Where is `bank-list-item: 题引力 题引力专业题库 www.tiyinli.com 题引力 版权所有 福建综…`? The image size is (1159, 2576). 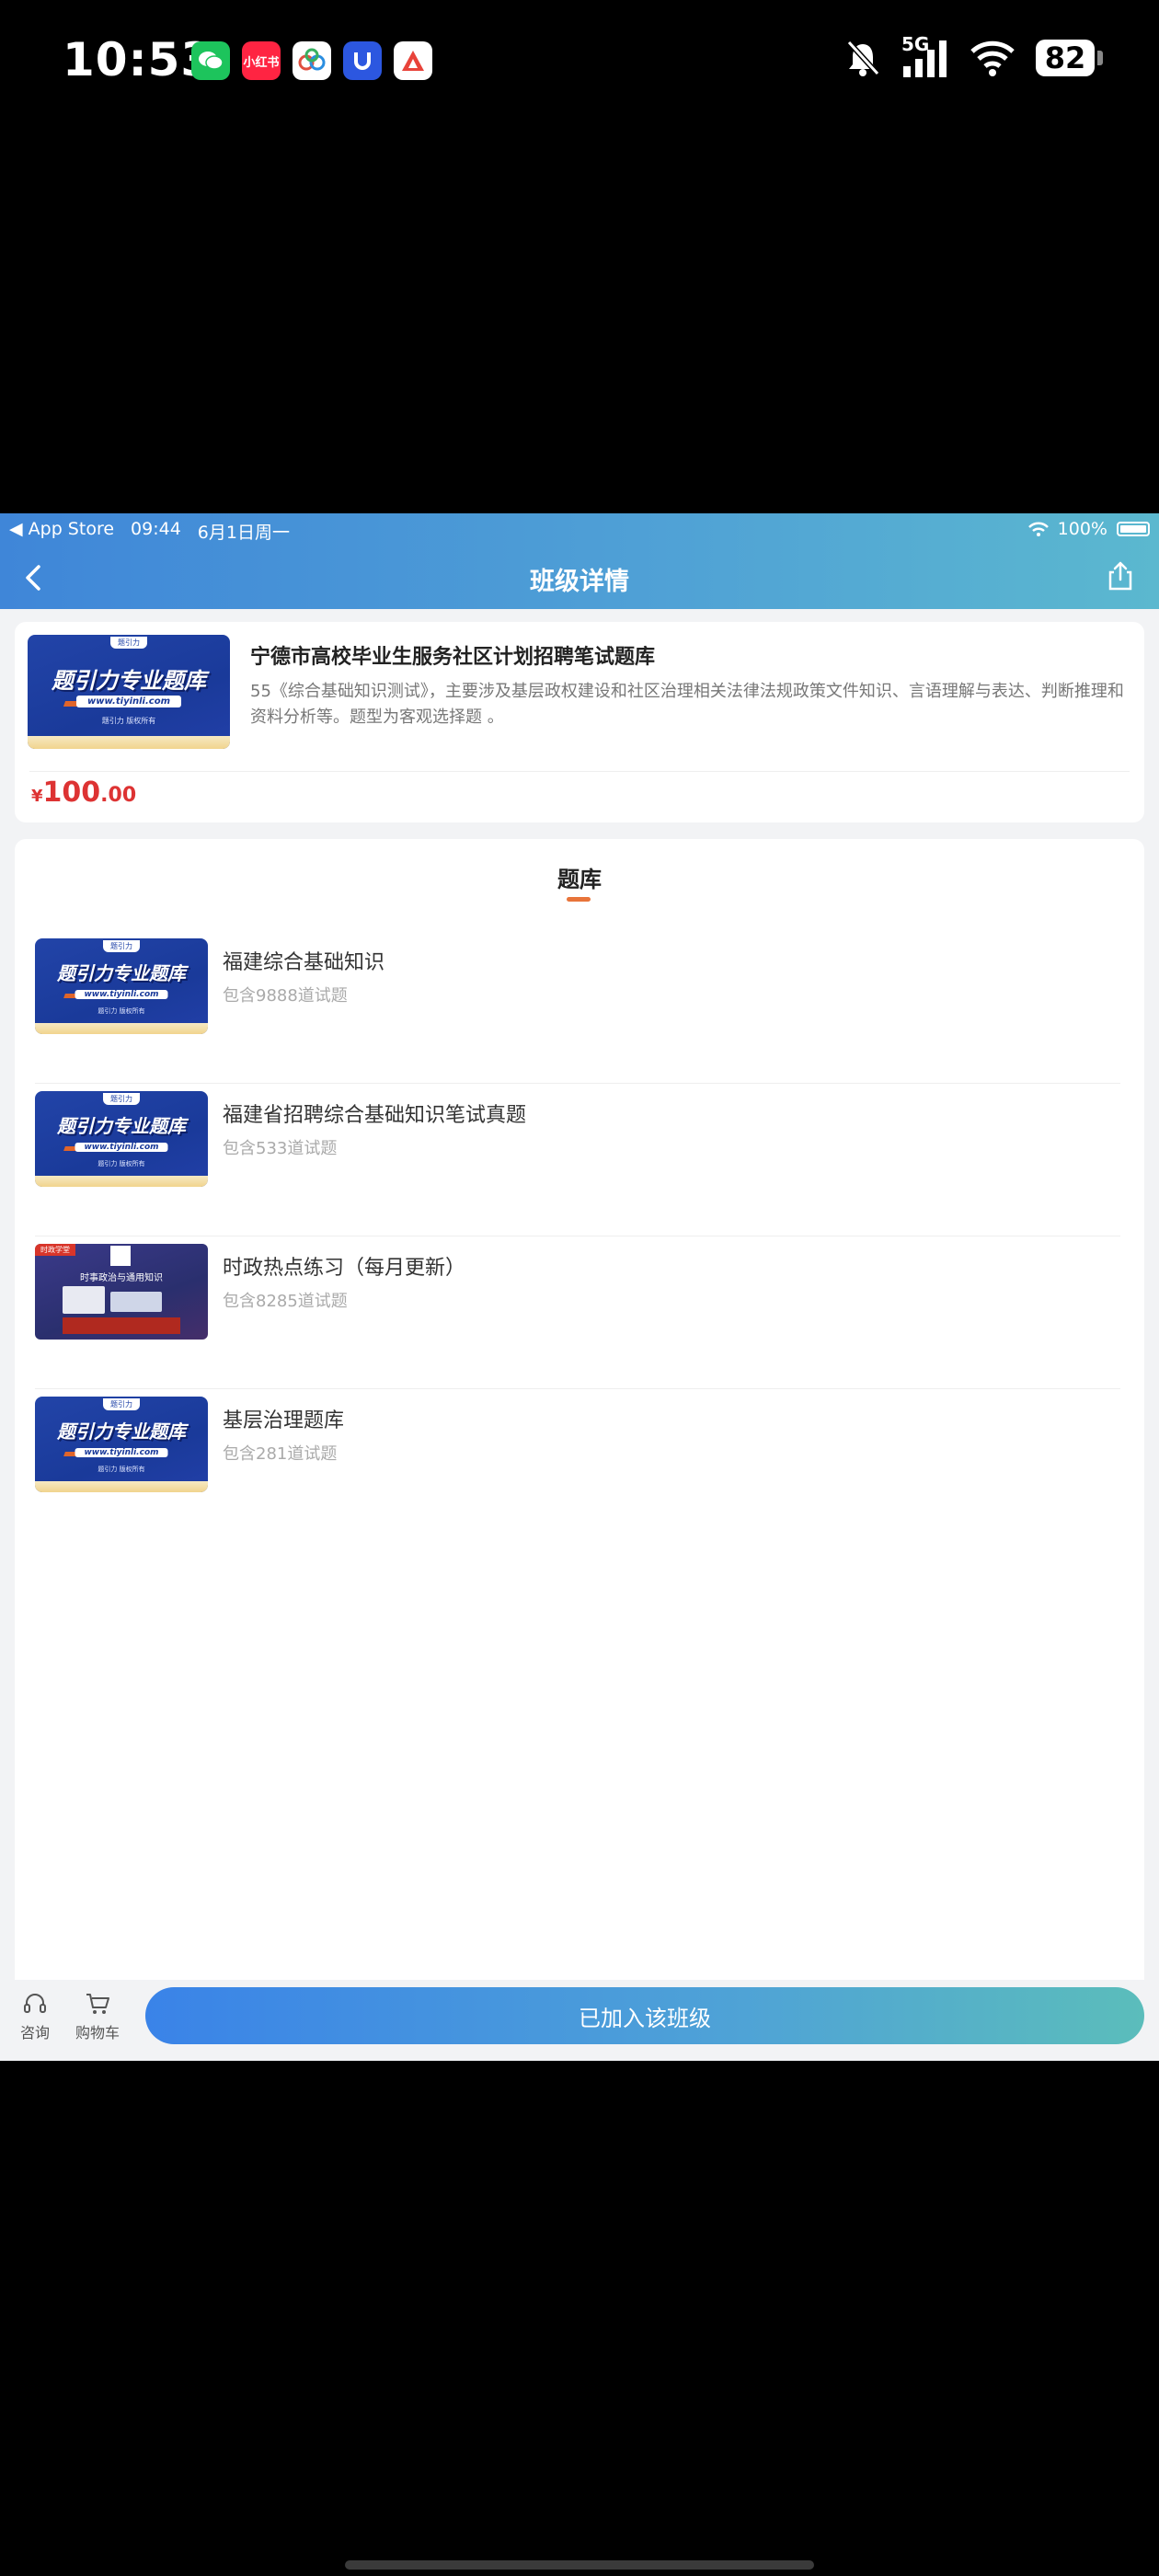
bank-list-item: 题引力 题引力专业题库 www.tiyinli.com 题引力 版权所有 福建综… is located at coordinates (577, 1007).